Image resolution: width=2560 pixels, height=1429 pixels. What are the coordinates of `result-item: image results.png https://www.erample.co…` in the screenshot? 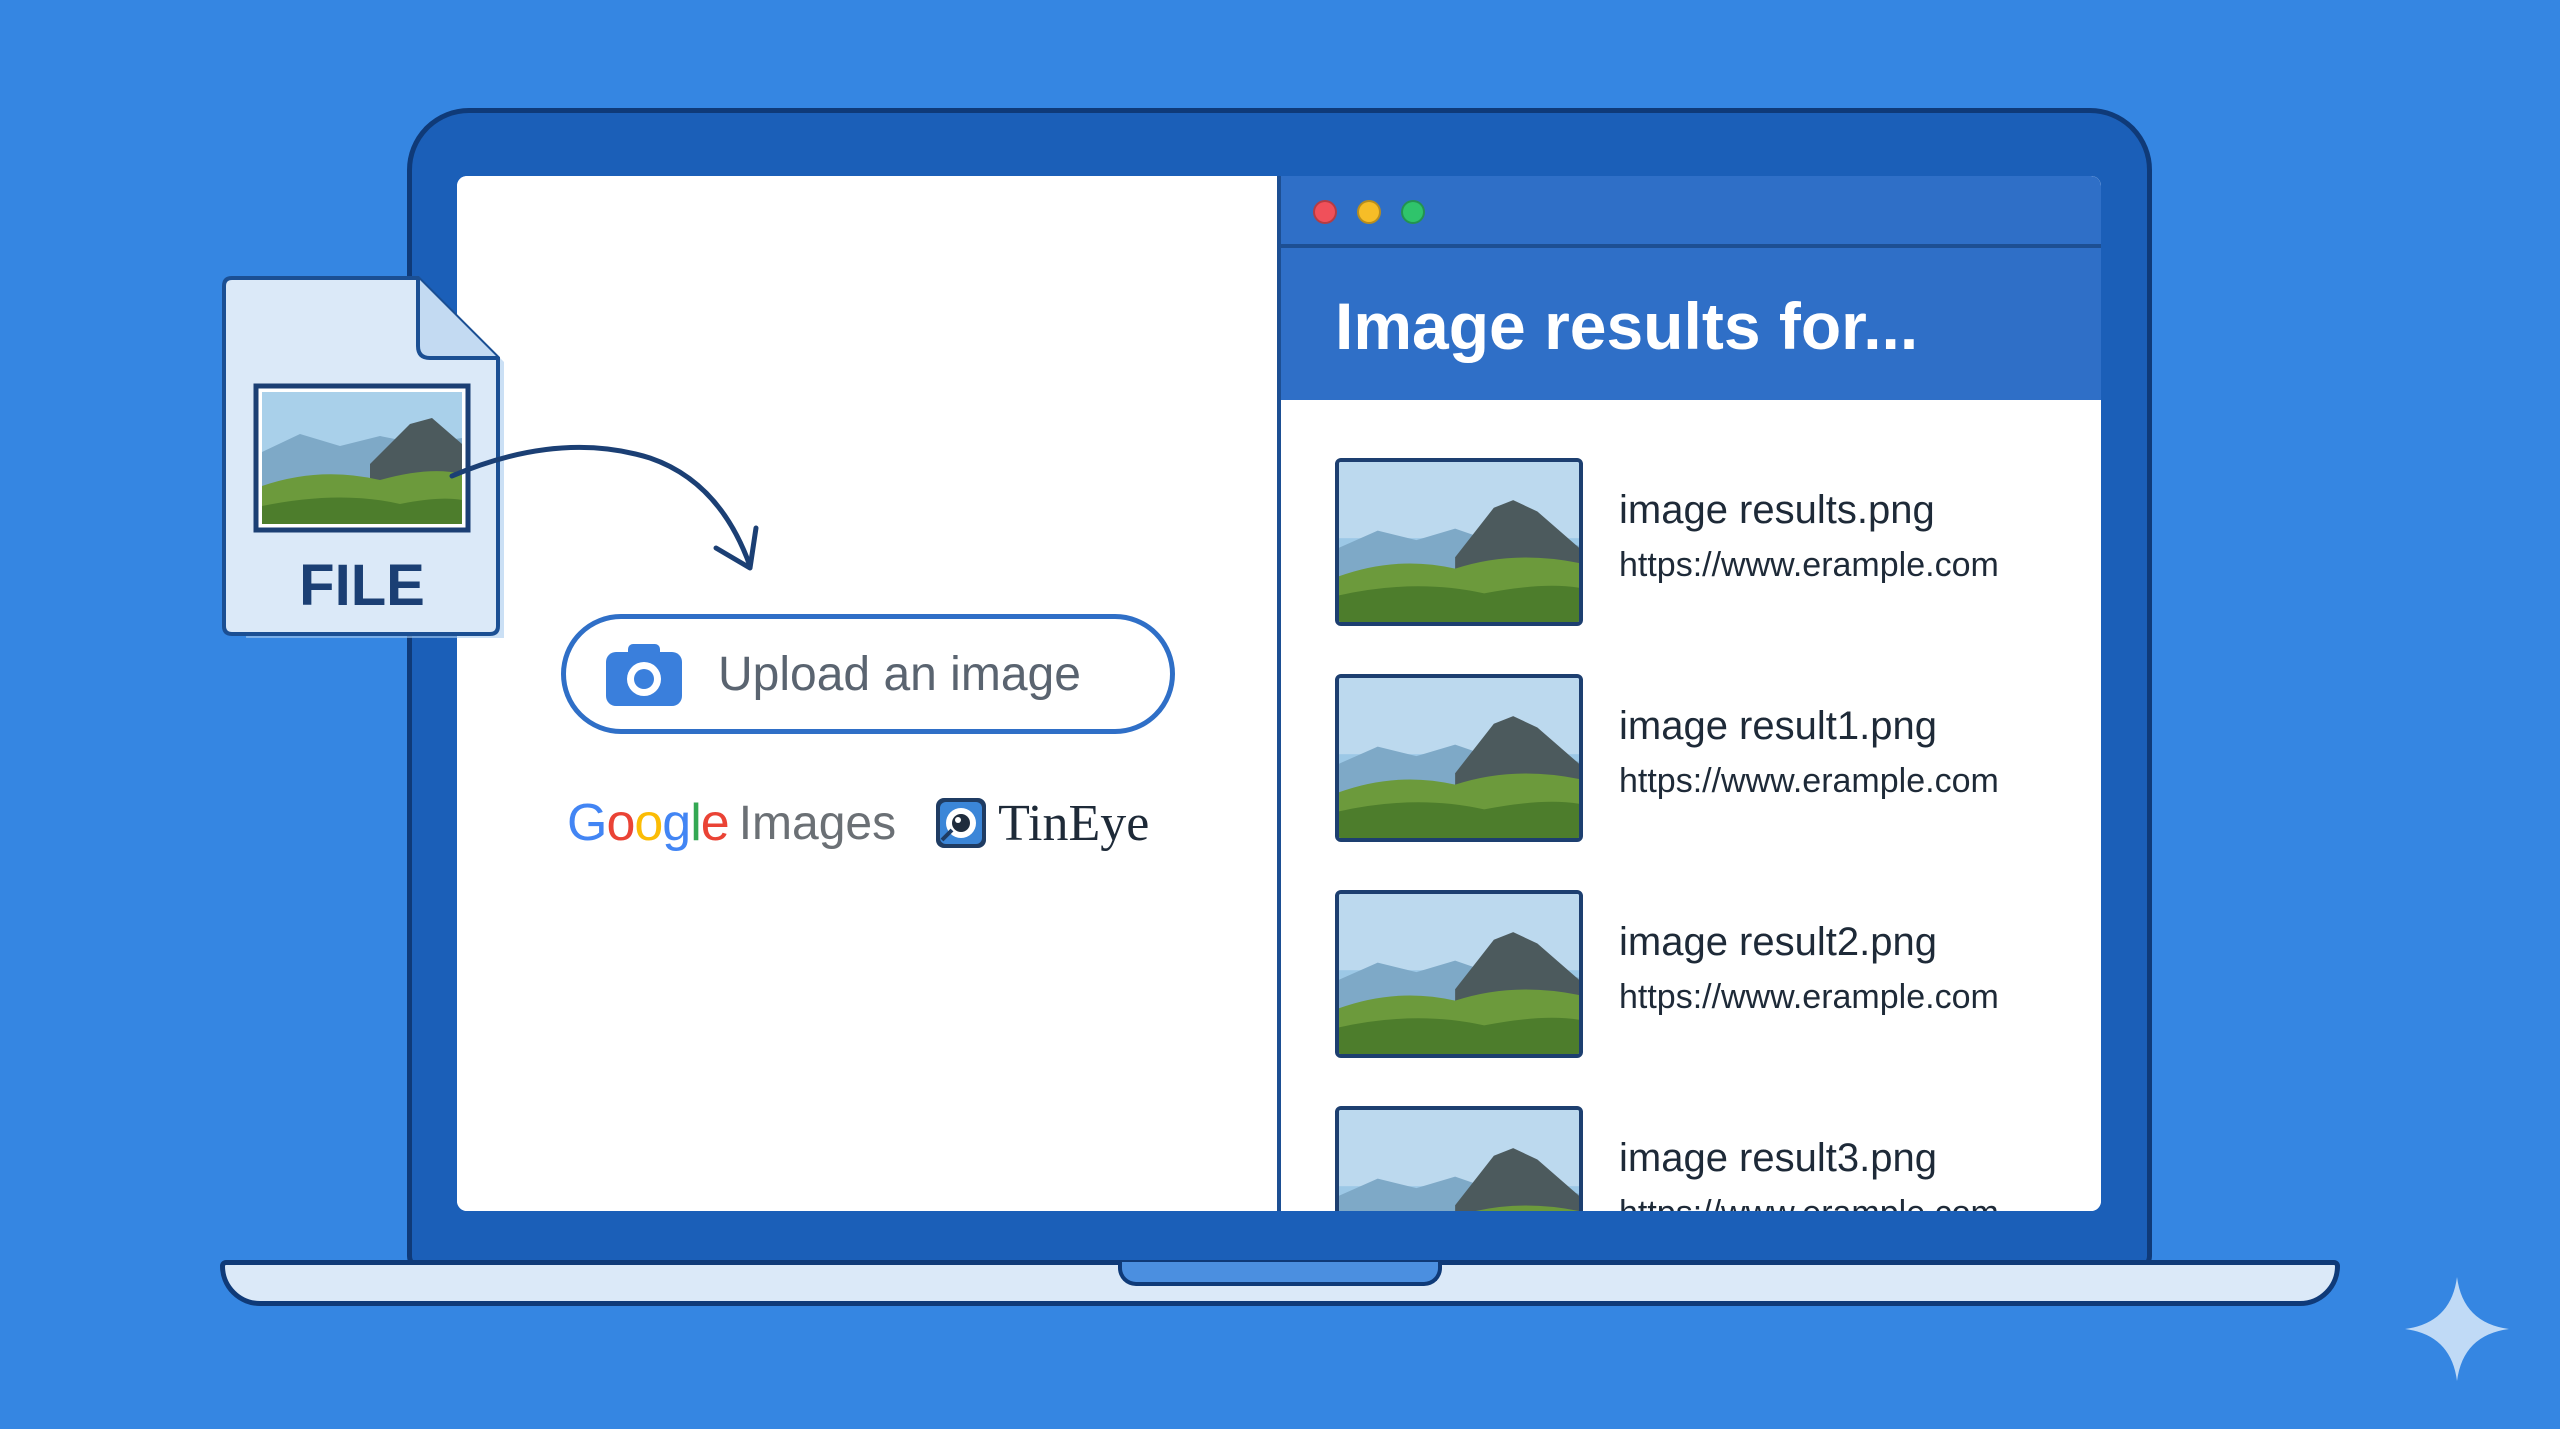 It's located at (1695, 543).